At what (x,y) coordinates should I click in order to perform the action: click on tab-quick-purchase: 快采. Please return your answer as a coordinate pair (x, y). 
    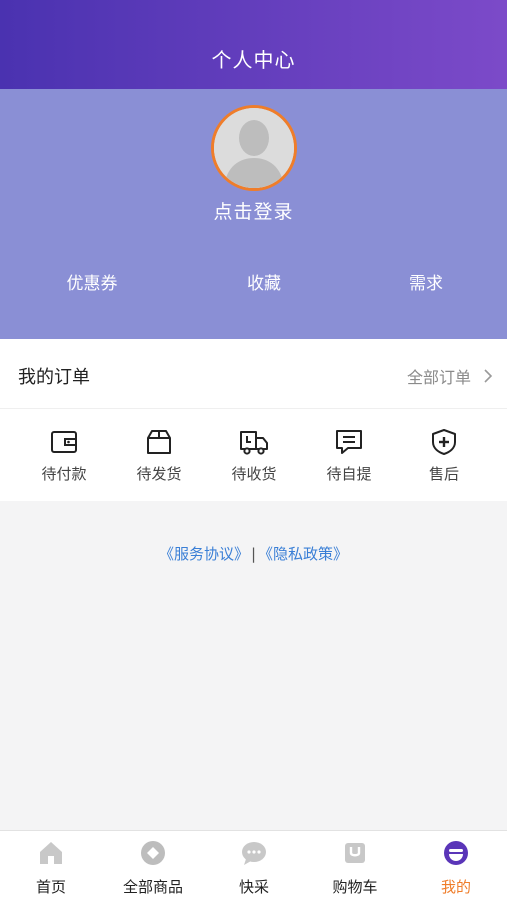
    Looking at the image, I should click on (254, 868).